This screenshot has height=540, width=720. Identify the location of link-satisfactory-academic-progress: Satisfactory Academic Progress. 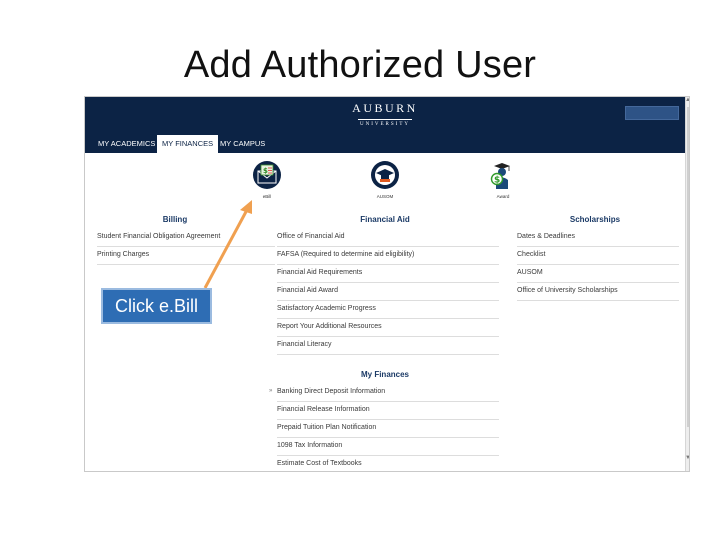
(388, 310).